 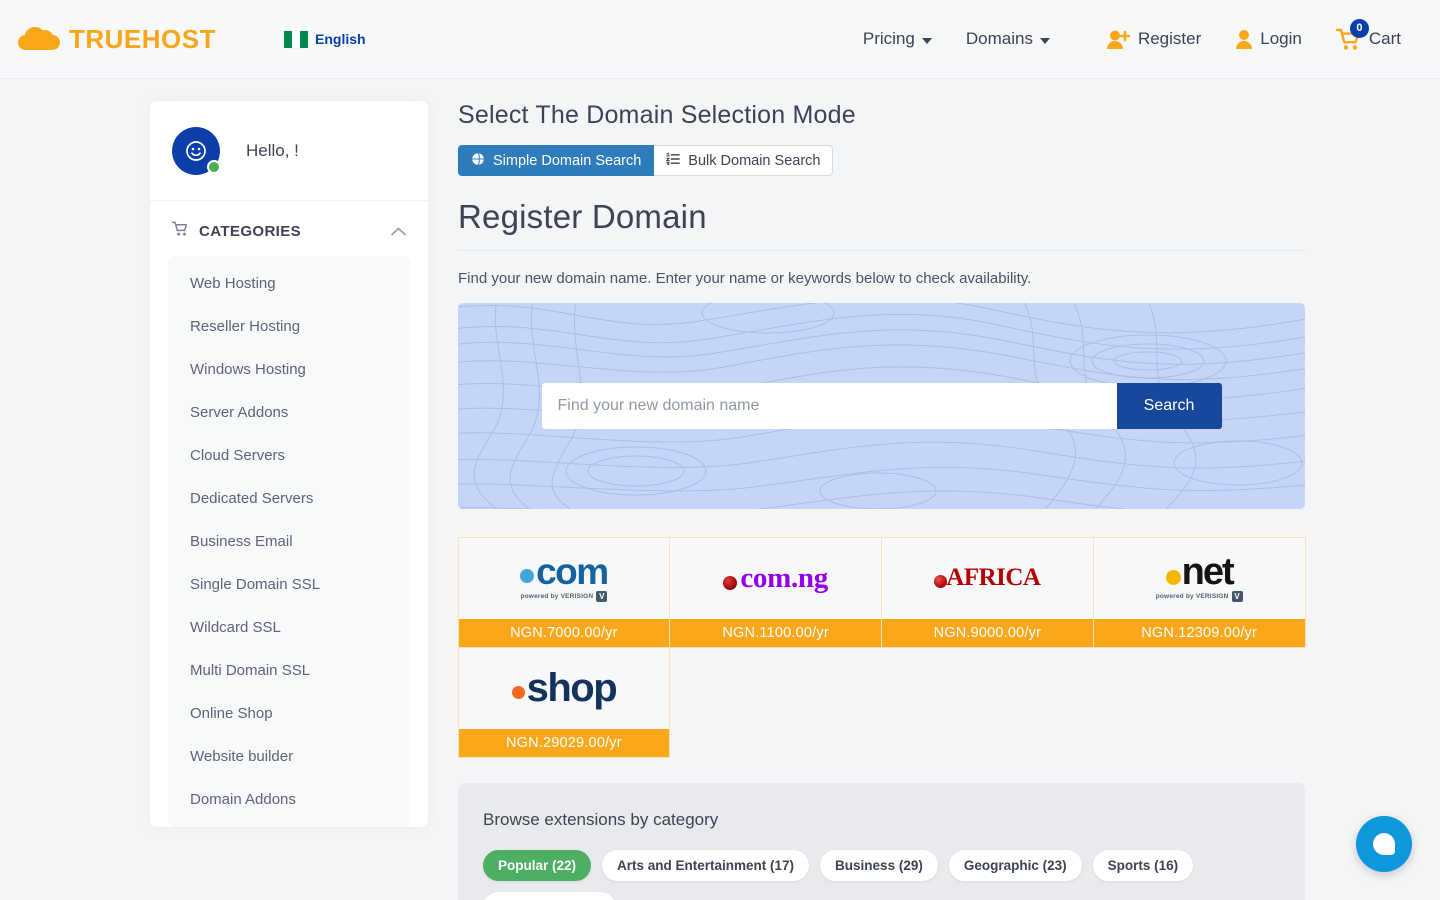 I want to click on globe-icon, so click(x=478, y=160).